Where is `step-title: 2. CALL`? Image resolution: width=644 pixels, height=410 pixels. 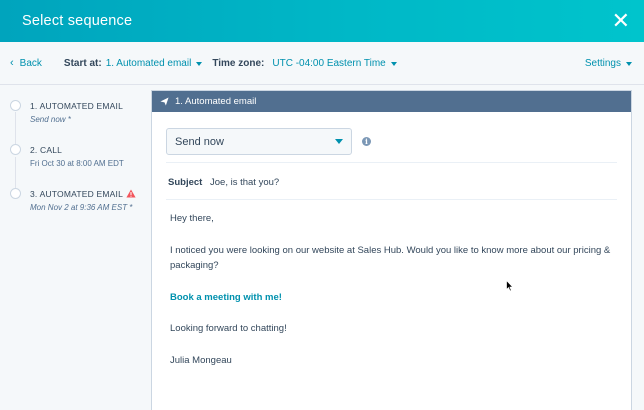
step-title: 2. CALL is located at coordinates (46, 150).